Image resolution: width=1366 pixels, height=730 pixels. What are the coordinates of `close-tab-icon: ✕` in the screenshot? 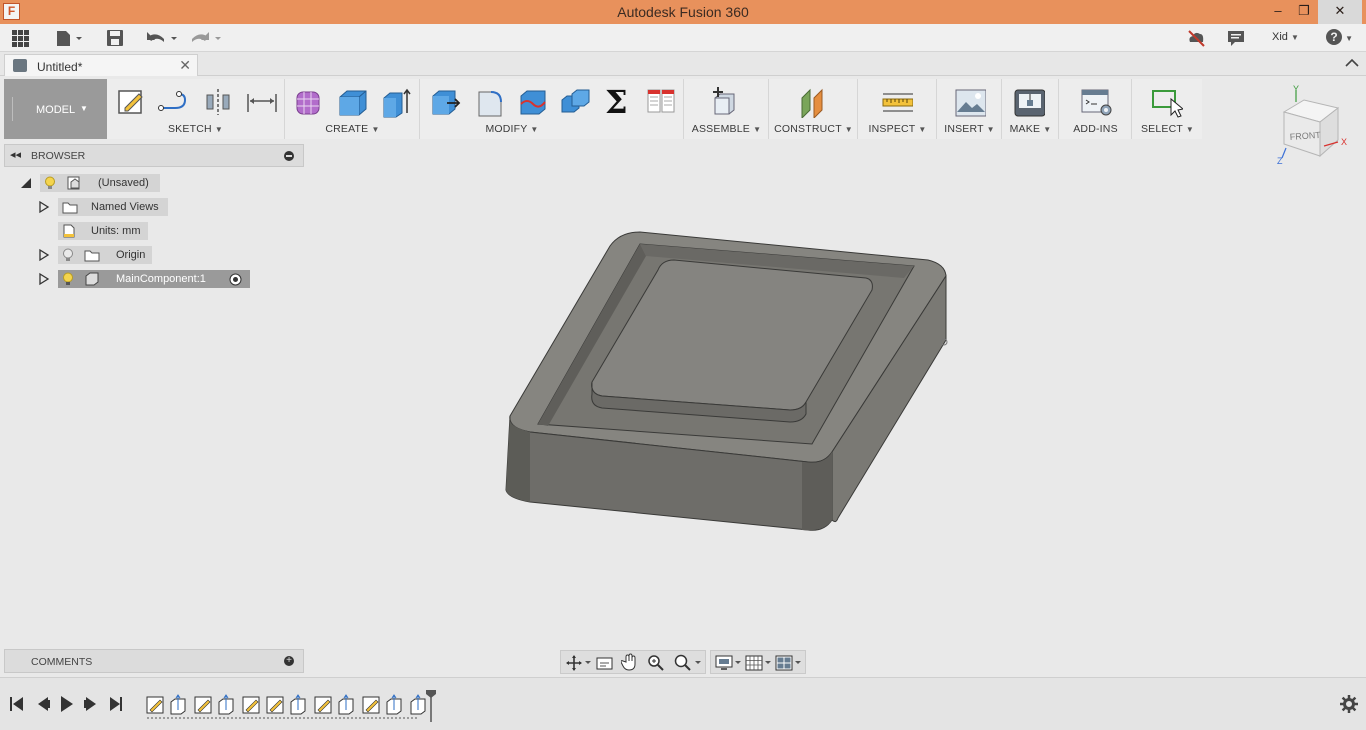 It's located at (185, 65).